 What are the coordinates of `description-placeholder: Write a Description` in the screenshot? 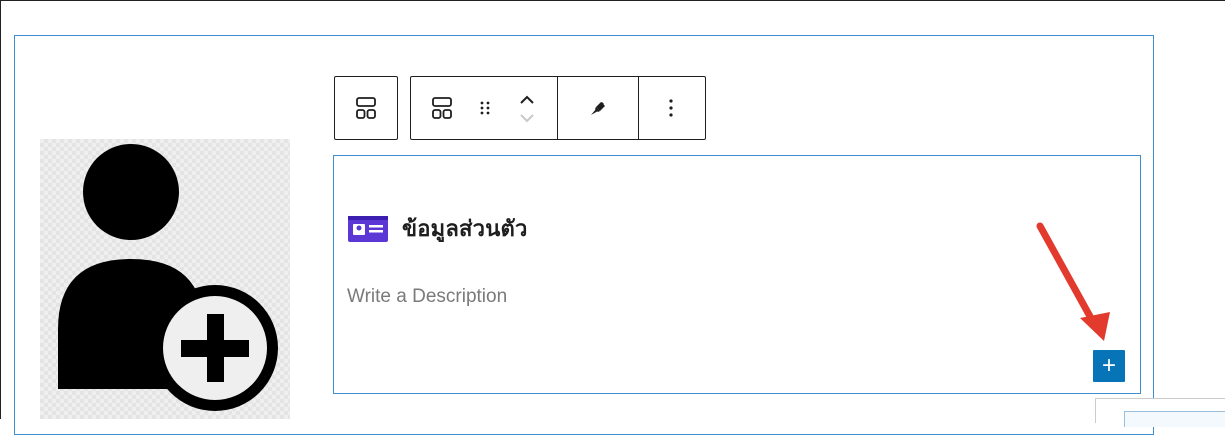 It's located at (427, 297).